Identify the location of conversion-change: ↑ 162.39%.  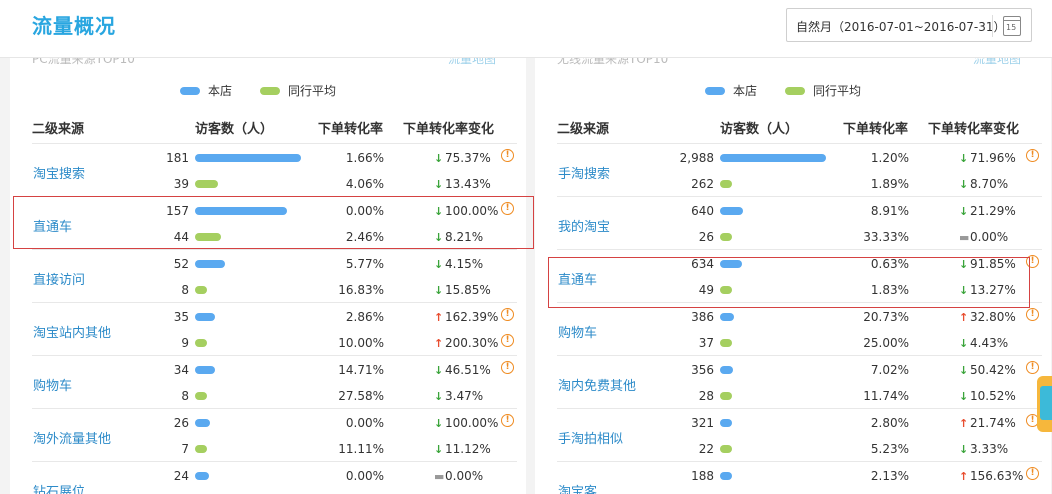
(466, 317).